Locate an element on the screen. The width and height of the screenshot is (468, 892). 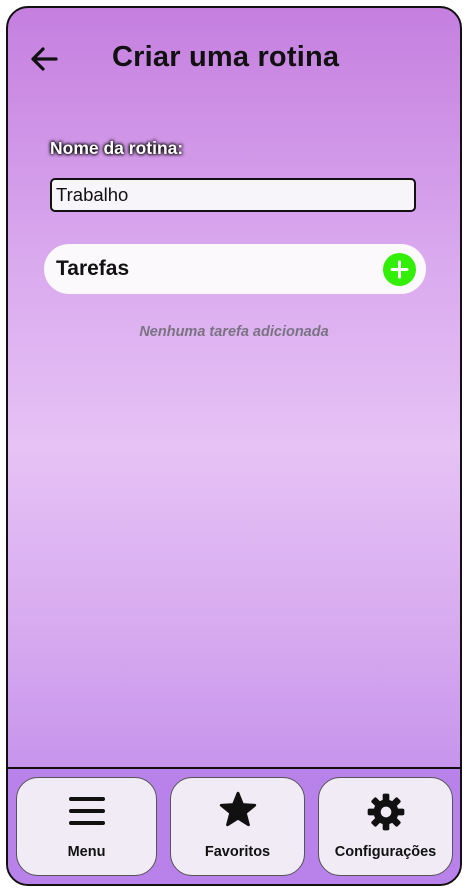
routine-name-label: Nome da rotina: is located at coordinates (117, 148).